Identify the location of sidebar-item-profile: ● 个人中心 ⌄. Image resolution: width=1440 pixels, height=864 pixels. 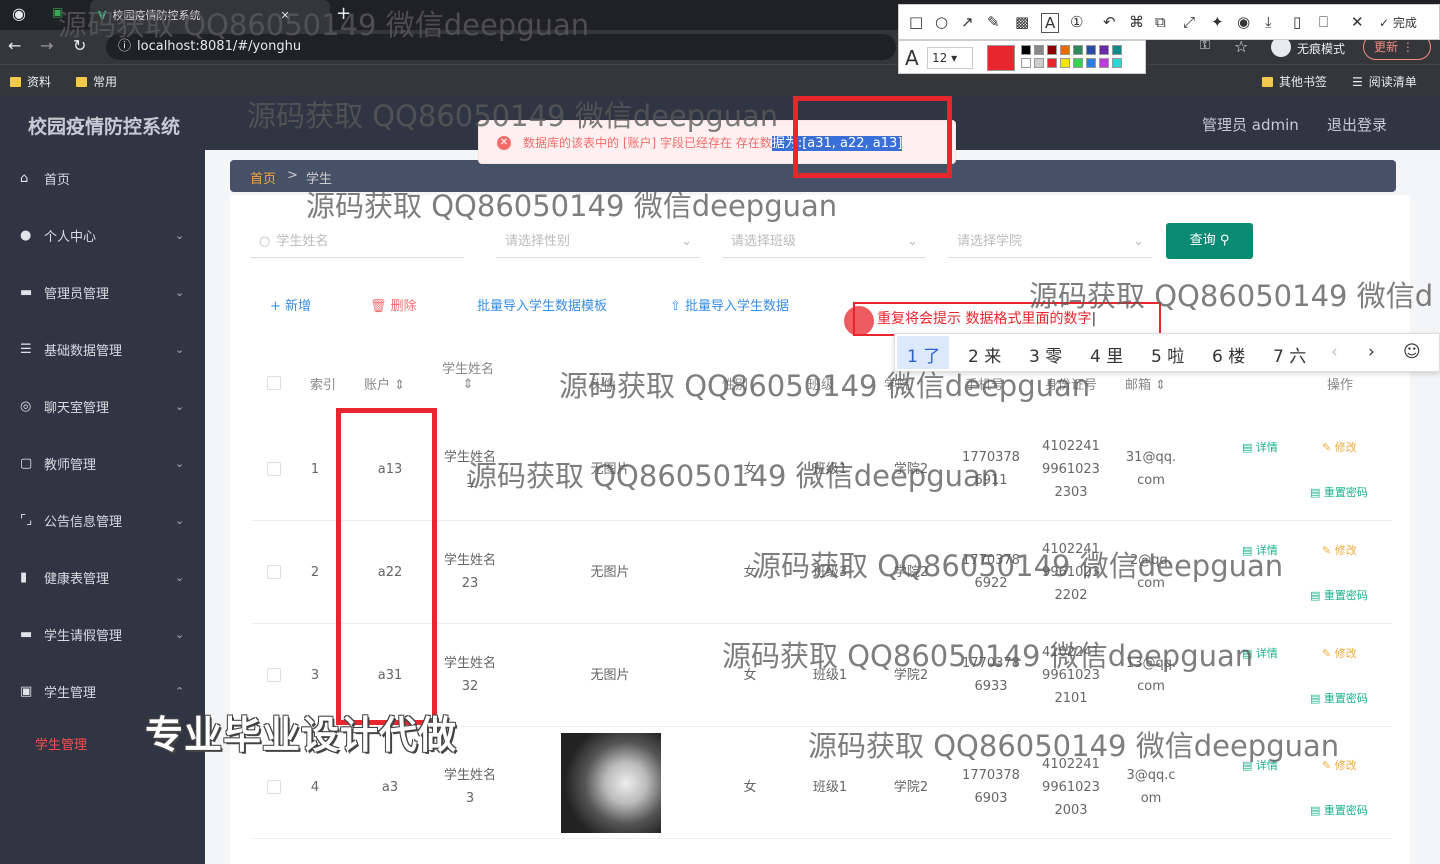
(102, 235).